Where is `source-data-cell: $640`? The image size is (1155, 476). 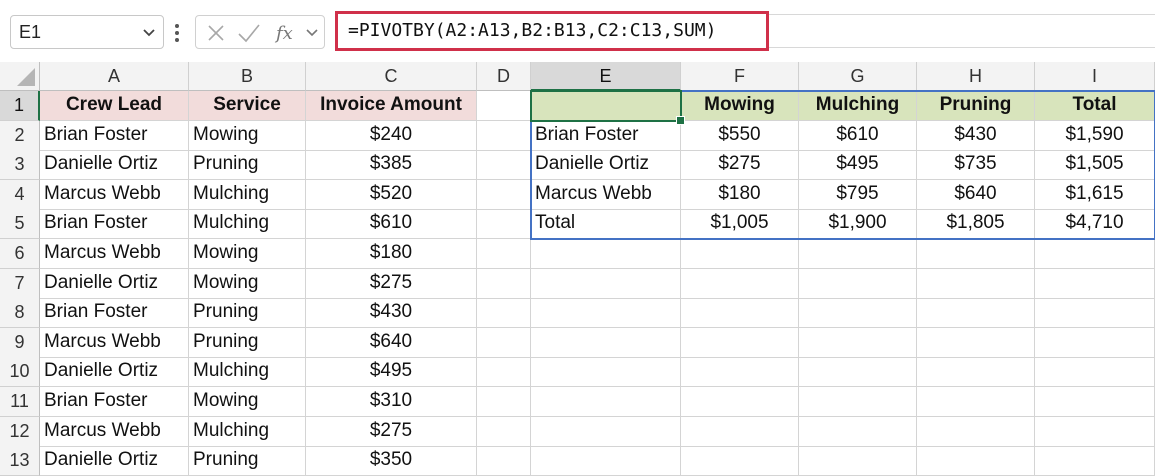 source-data-cell: $640 is located at coordinates (391, 342).